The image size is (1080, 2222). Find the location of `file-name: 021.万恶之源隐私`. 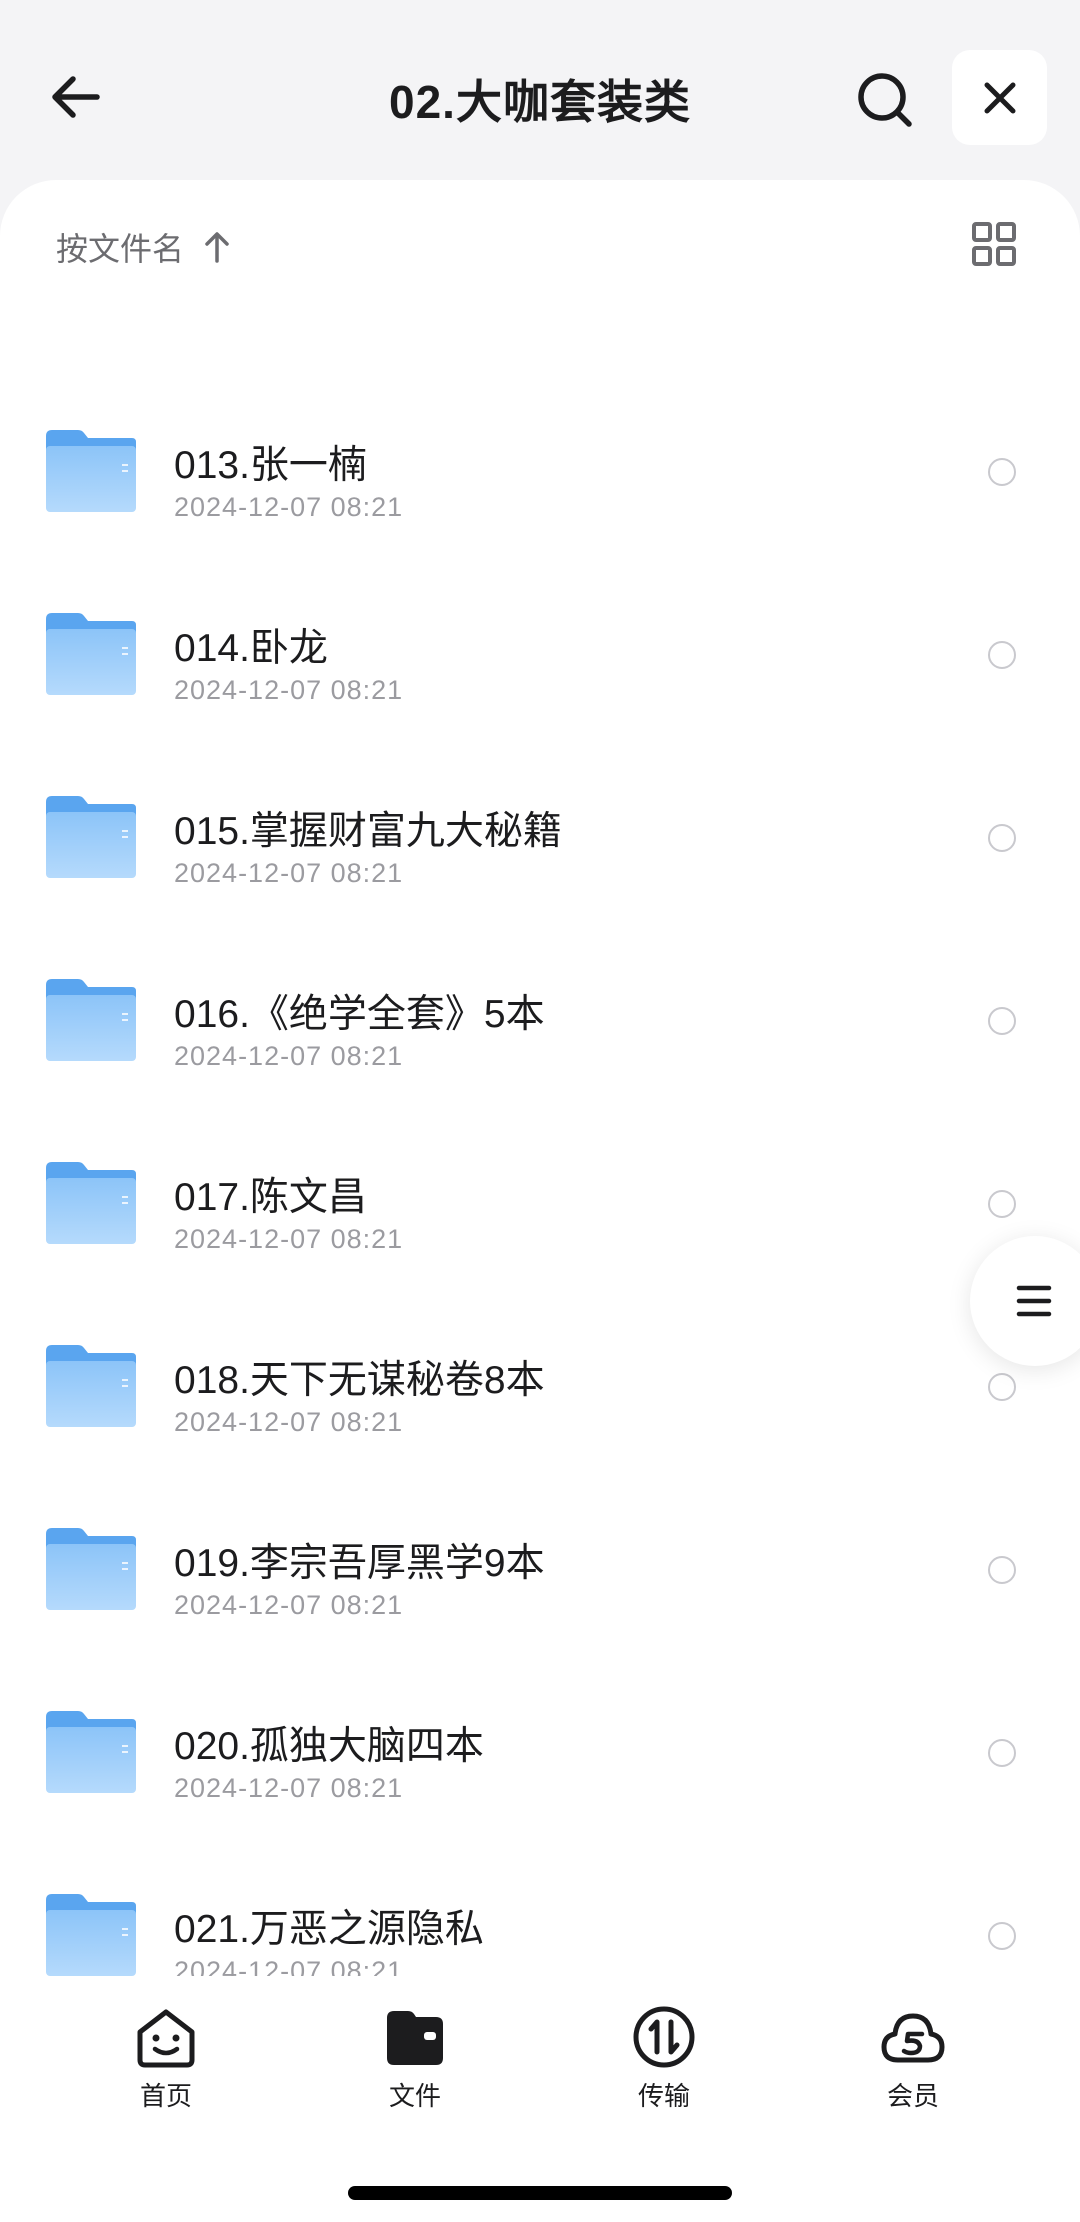

file-name: 021.万恶之源隐私 is located at coordinates (329, 1929).